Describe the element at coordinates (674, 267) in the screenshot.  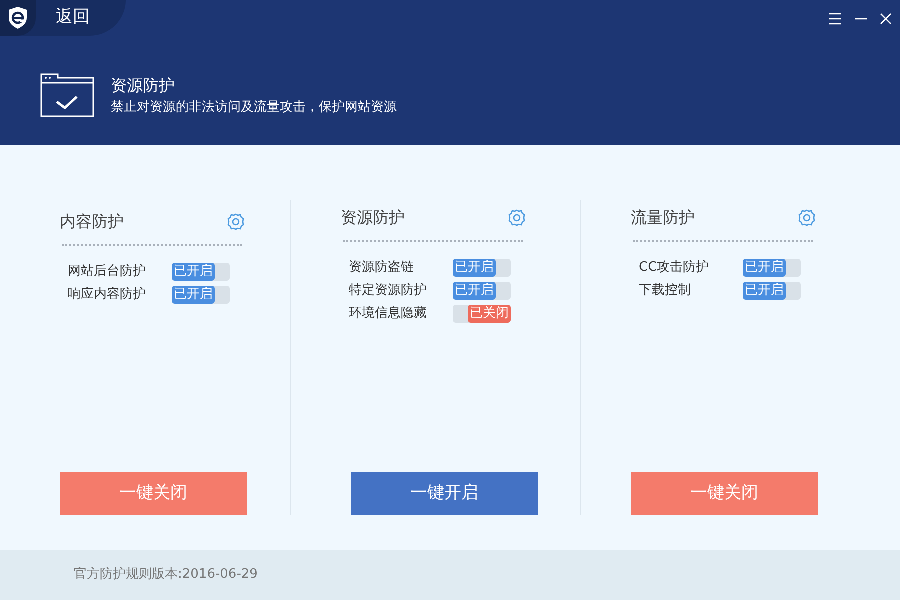
I see `setting-label: CC攻击防护` at that location.